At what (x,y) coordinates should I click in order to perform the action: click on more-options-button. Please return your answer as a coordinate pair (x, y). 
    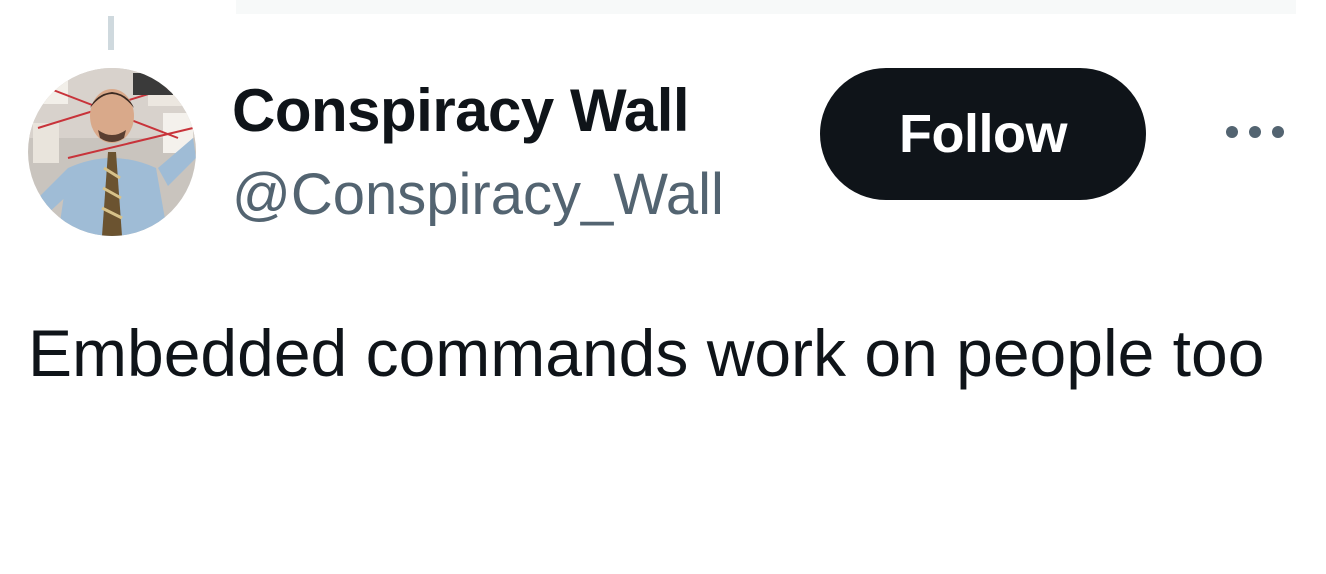
    Looking at the image, I should click on (1255, 132).